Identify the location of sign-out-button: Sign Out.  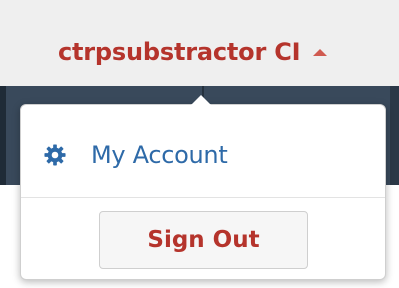
(203, 240).